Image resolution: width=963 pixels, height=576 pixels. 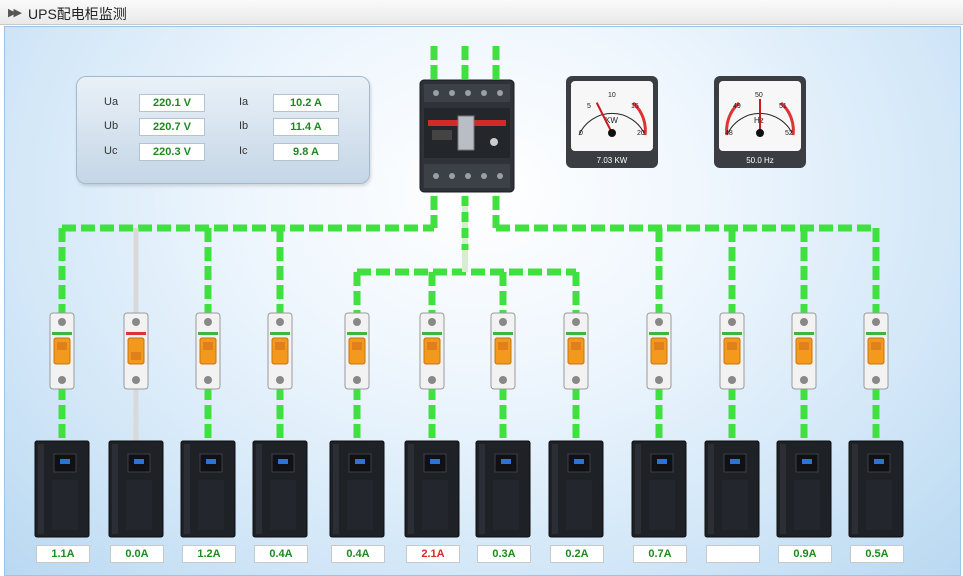 What do you see at coordinates (111, 102) in the screenshot?
I see `ua-label: Ua` at bounding box center [111, 102].